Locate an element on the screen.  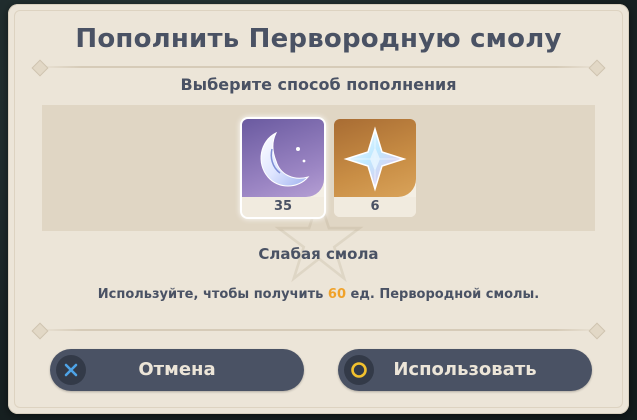
cancel-button: Отмена is located at coordinates (177, 370).